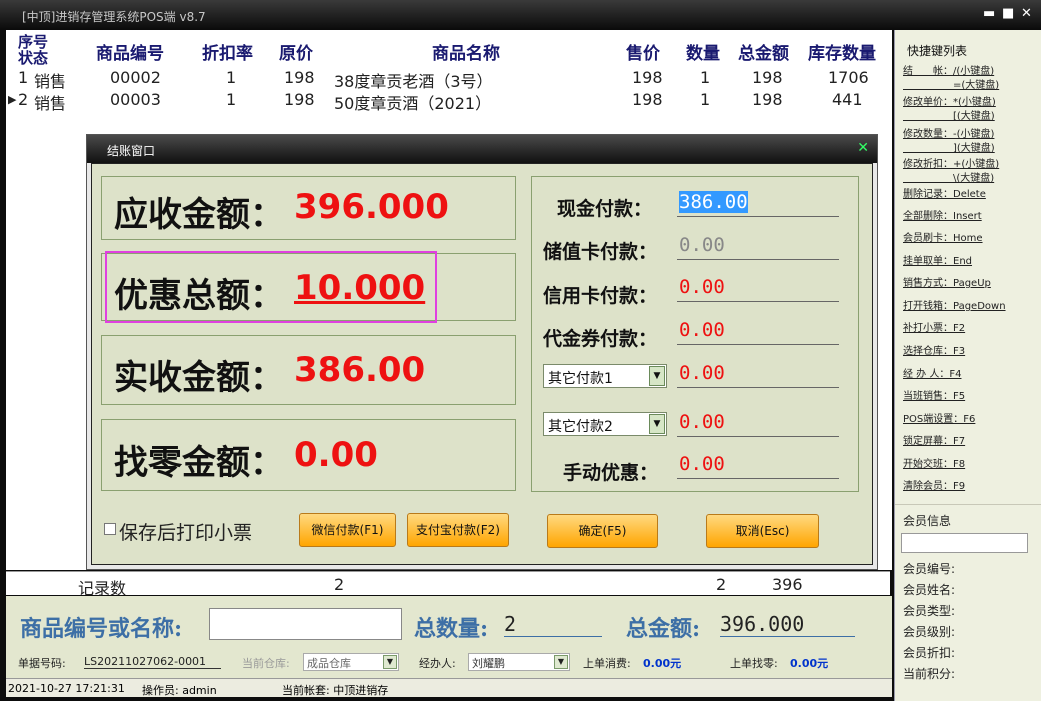  What do you see at coordinates (482, 149) in the screenshot?
I see `dialog-titlebar: 结账窗口 ✕` at bounding box center [482, 149].